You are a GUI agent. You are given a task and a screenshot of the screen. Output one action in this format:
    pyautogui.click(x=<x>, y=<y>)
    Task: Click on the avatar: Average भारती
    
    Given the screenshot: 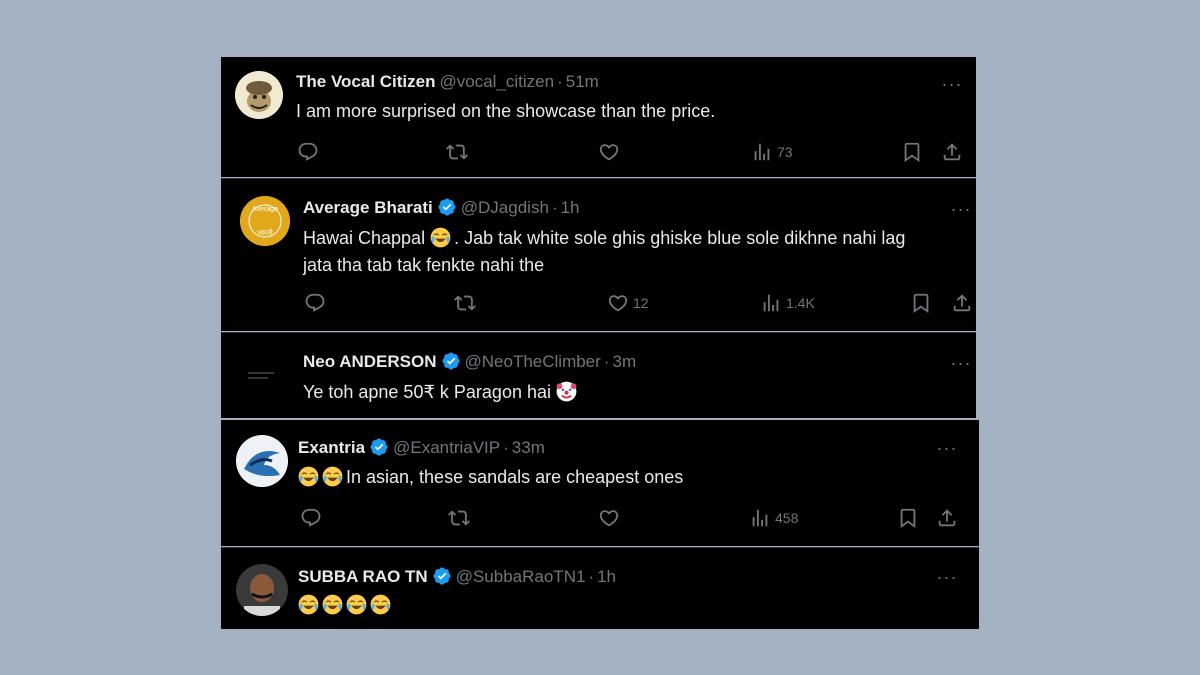 What is the action you would take?
    pyautogui.click(x=265, y=221)
    